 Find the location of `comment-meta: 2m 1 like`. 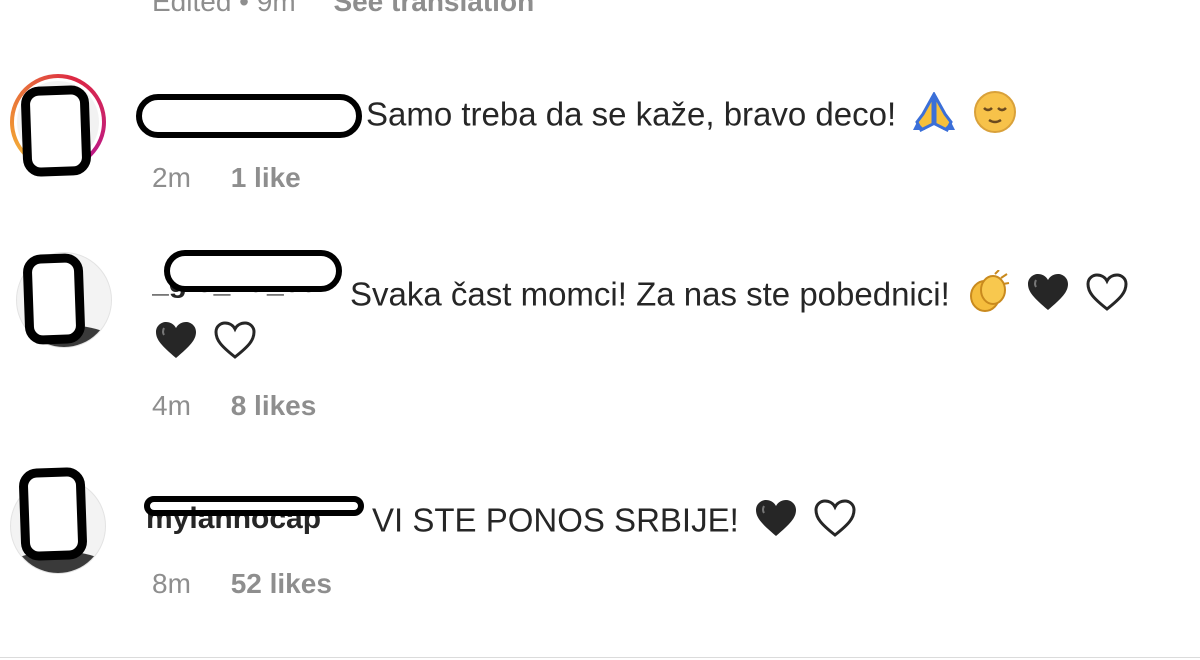

comment-meta: 2m 1 like is located at coordinates (226, 178).